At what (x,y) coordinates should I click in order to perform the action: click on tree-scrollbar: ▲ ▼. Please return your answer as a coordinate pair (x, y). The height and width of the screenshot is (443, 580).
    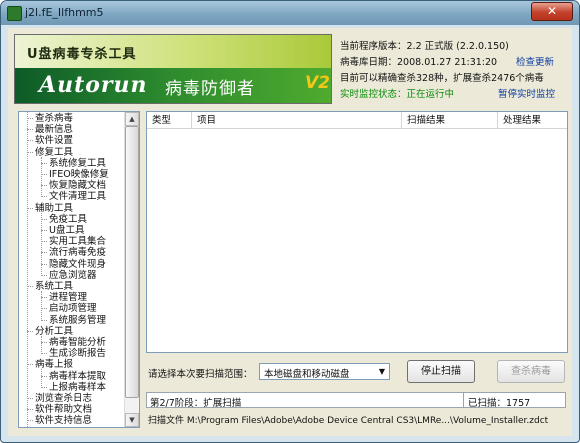
    Looking at the image, I should click on (131, 269).